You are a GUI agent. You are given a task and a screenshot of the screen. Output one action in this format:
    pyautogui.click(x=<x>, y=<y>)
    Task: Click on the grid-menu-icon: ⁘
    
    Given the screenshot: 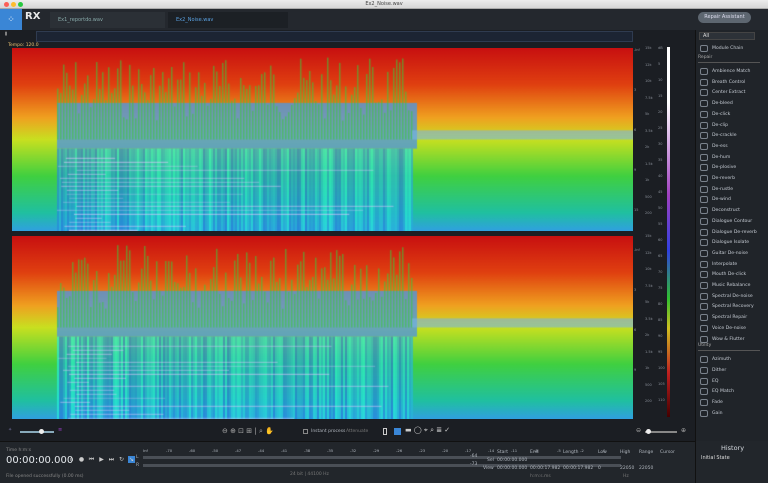 What is the action you would take?
    pyautogui.click(x=11, y=19)
    